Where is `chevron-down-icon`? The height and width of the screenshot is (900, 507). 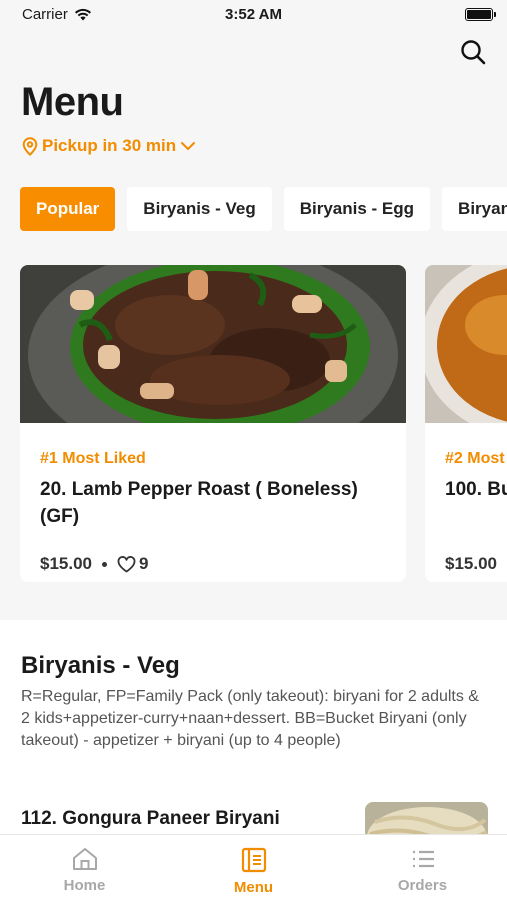
chevron-down-icon is located at coordinates (188, 146).